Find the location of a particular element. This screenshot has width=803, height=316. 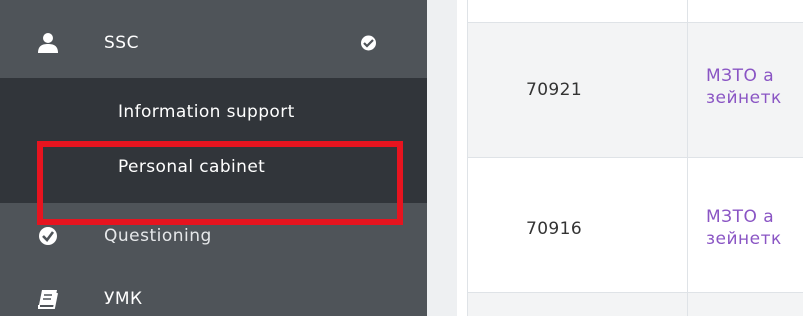

sidebar-item-label: SSC is located at coordinates (121, 43).